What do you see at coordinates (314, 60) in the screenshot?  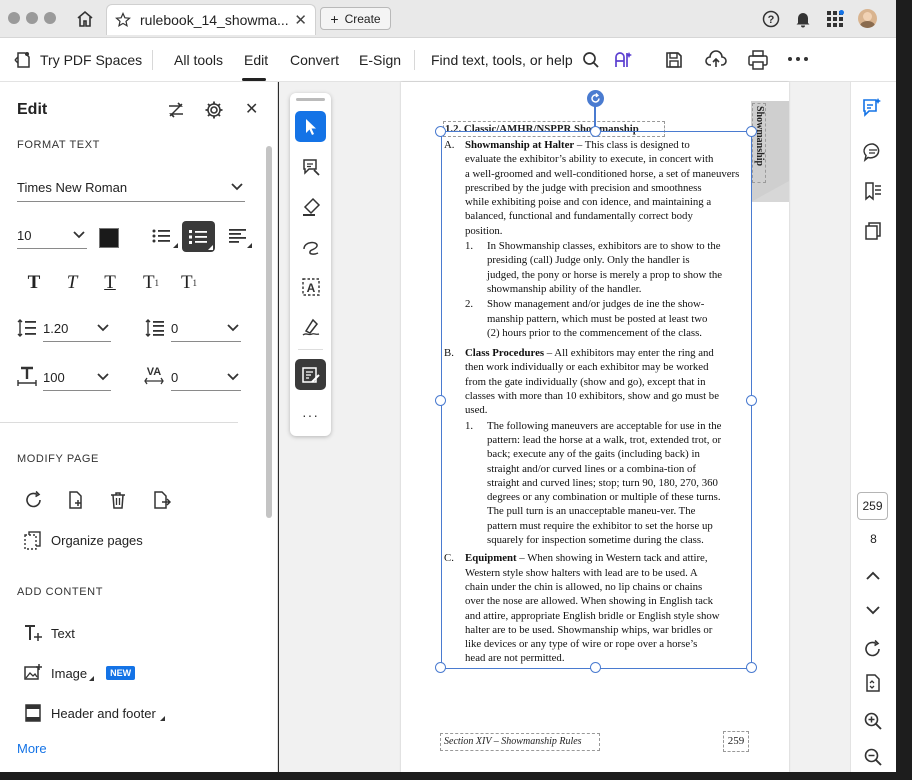 I see `tab-convert: Convert` at bounding box center [314, 60].